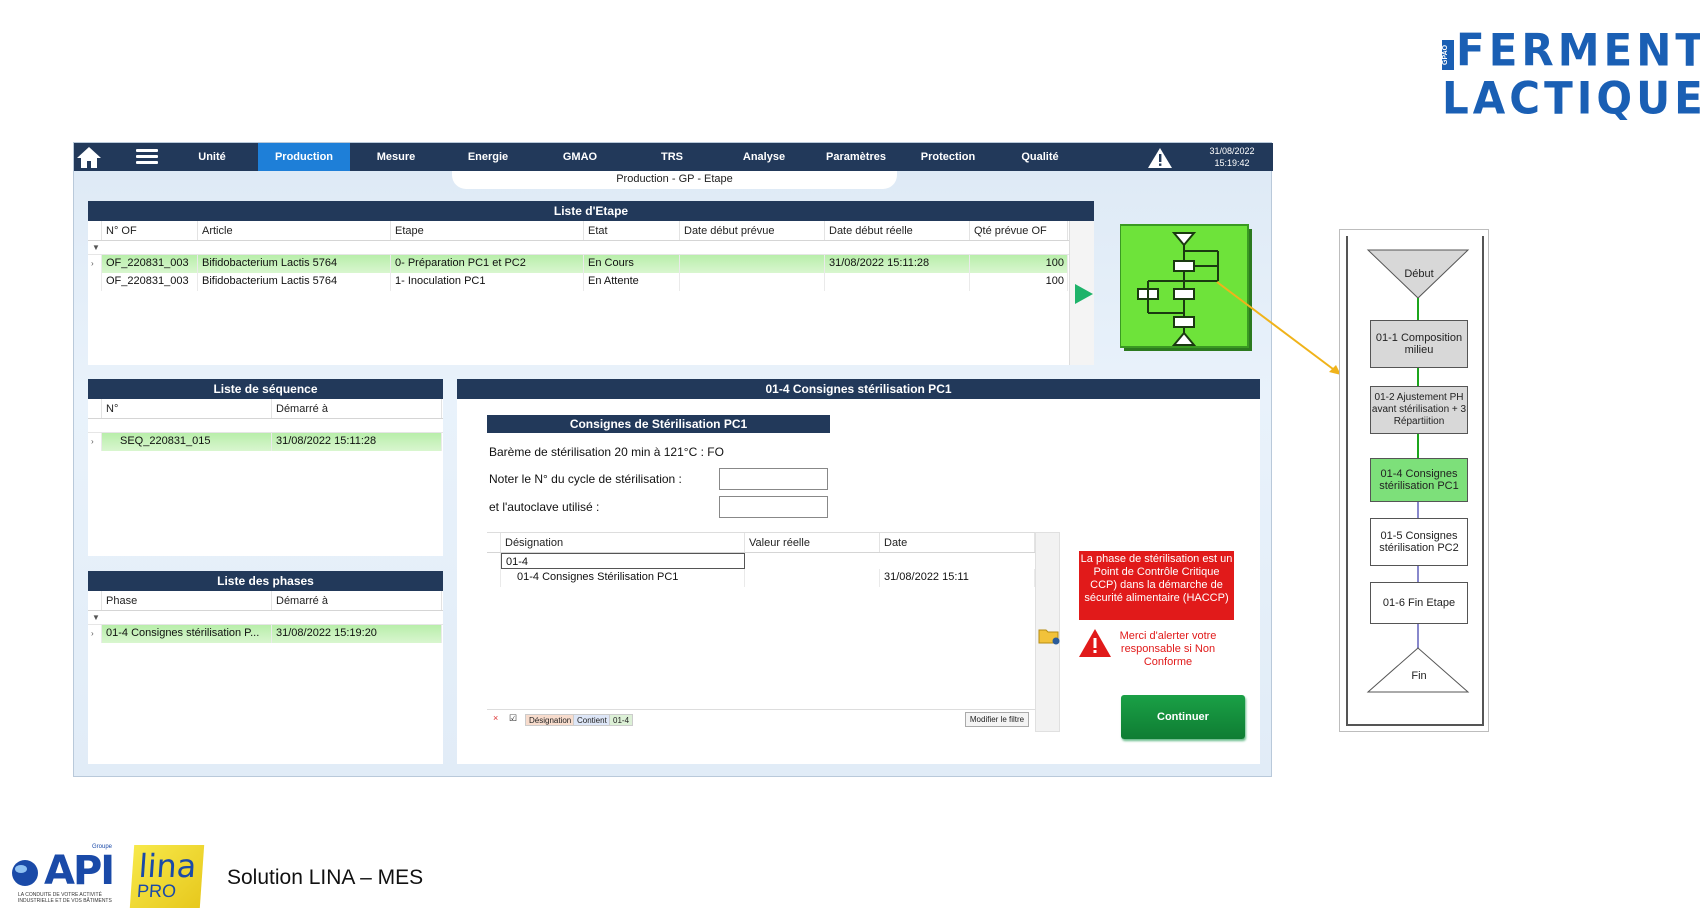 This screenshot has width=1700, height=914. I want to click on col-header: Désignation, so click(623, 542).